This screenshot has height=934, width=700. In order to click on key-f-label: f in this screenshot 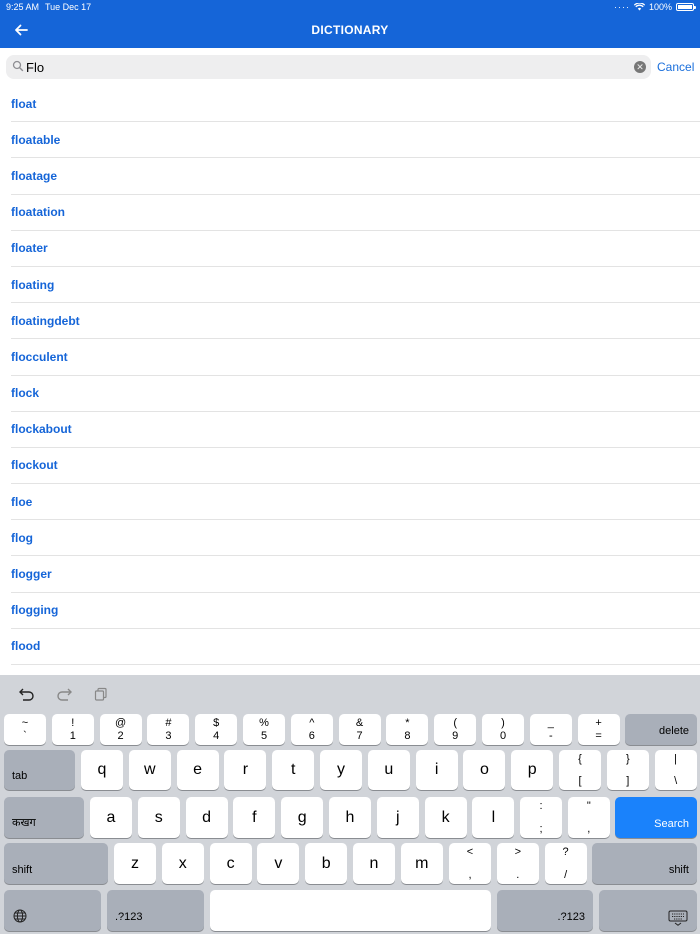, I will do `click(254, 817)`.